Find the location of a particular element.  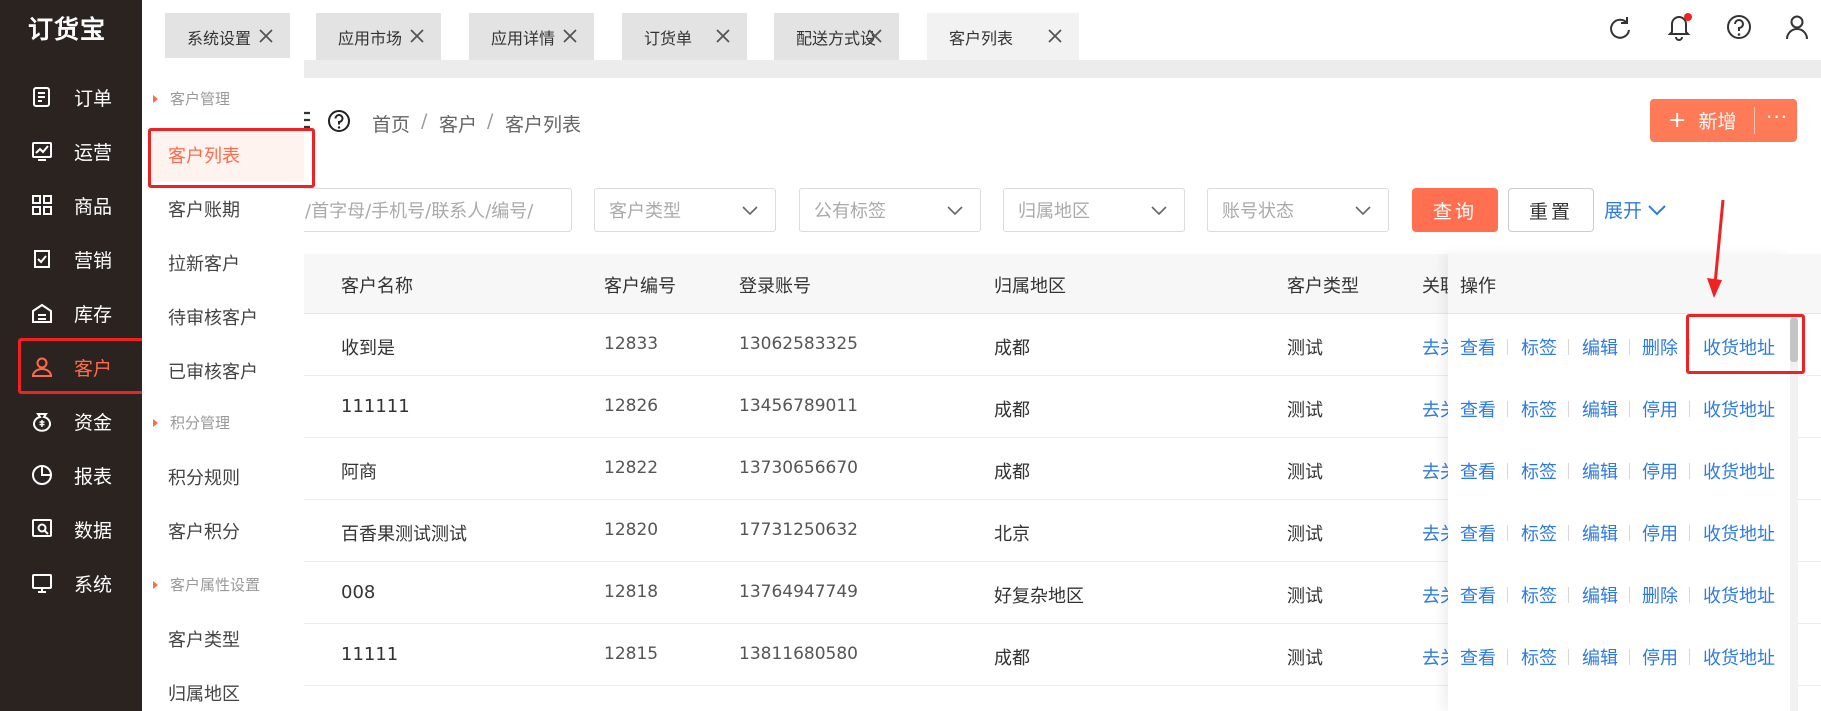

main-sidebar: 订货宝 订单 运营 商品 营销 库存 客户 资金 报表 数据 系统 is located at coordinates (71, 355).